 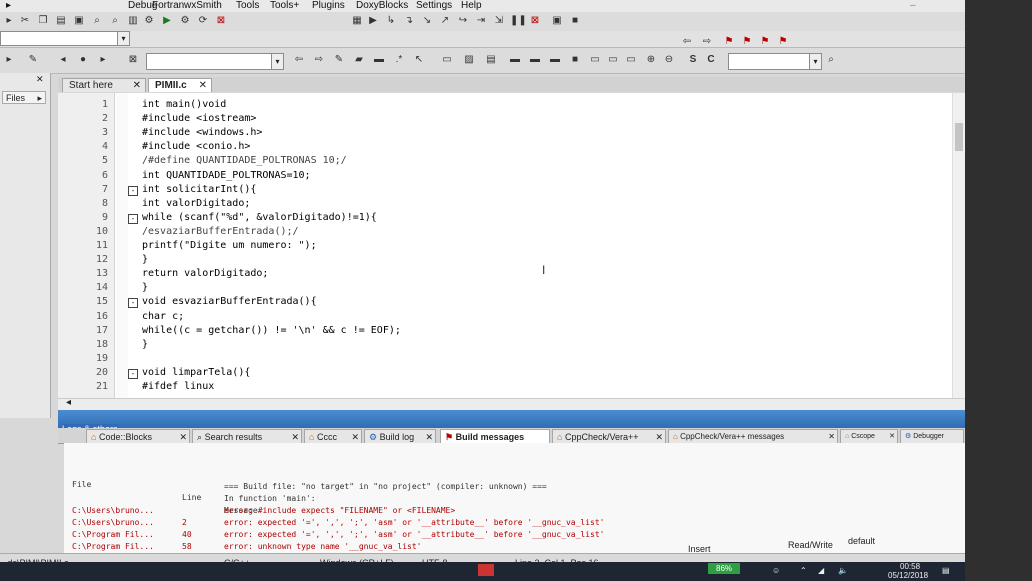 I want to click on layout-3-icon: ▬, so click(x=555, y=60).